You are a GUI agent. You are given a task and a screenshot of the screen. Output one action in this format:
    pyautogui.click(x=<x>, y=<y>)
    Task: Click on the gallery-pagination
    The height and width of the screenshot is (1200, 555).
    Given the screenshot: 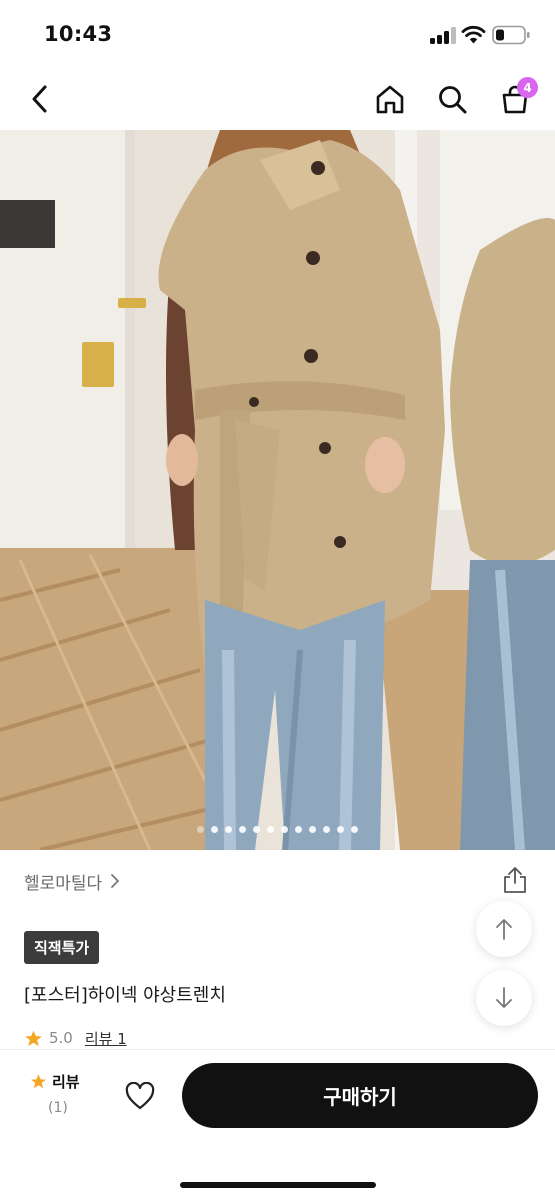 What is the action you would take?
    pyautogui.click(x=277, y=831)
    